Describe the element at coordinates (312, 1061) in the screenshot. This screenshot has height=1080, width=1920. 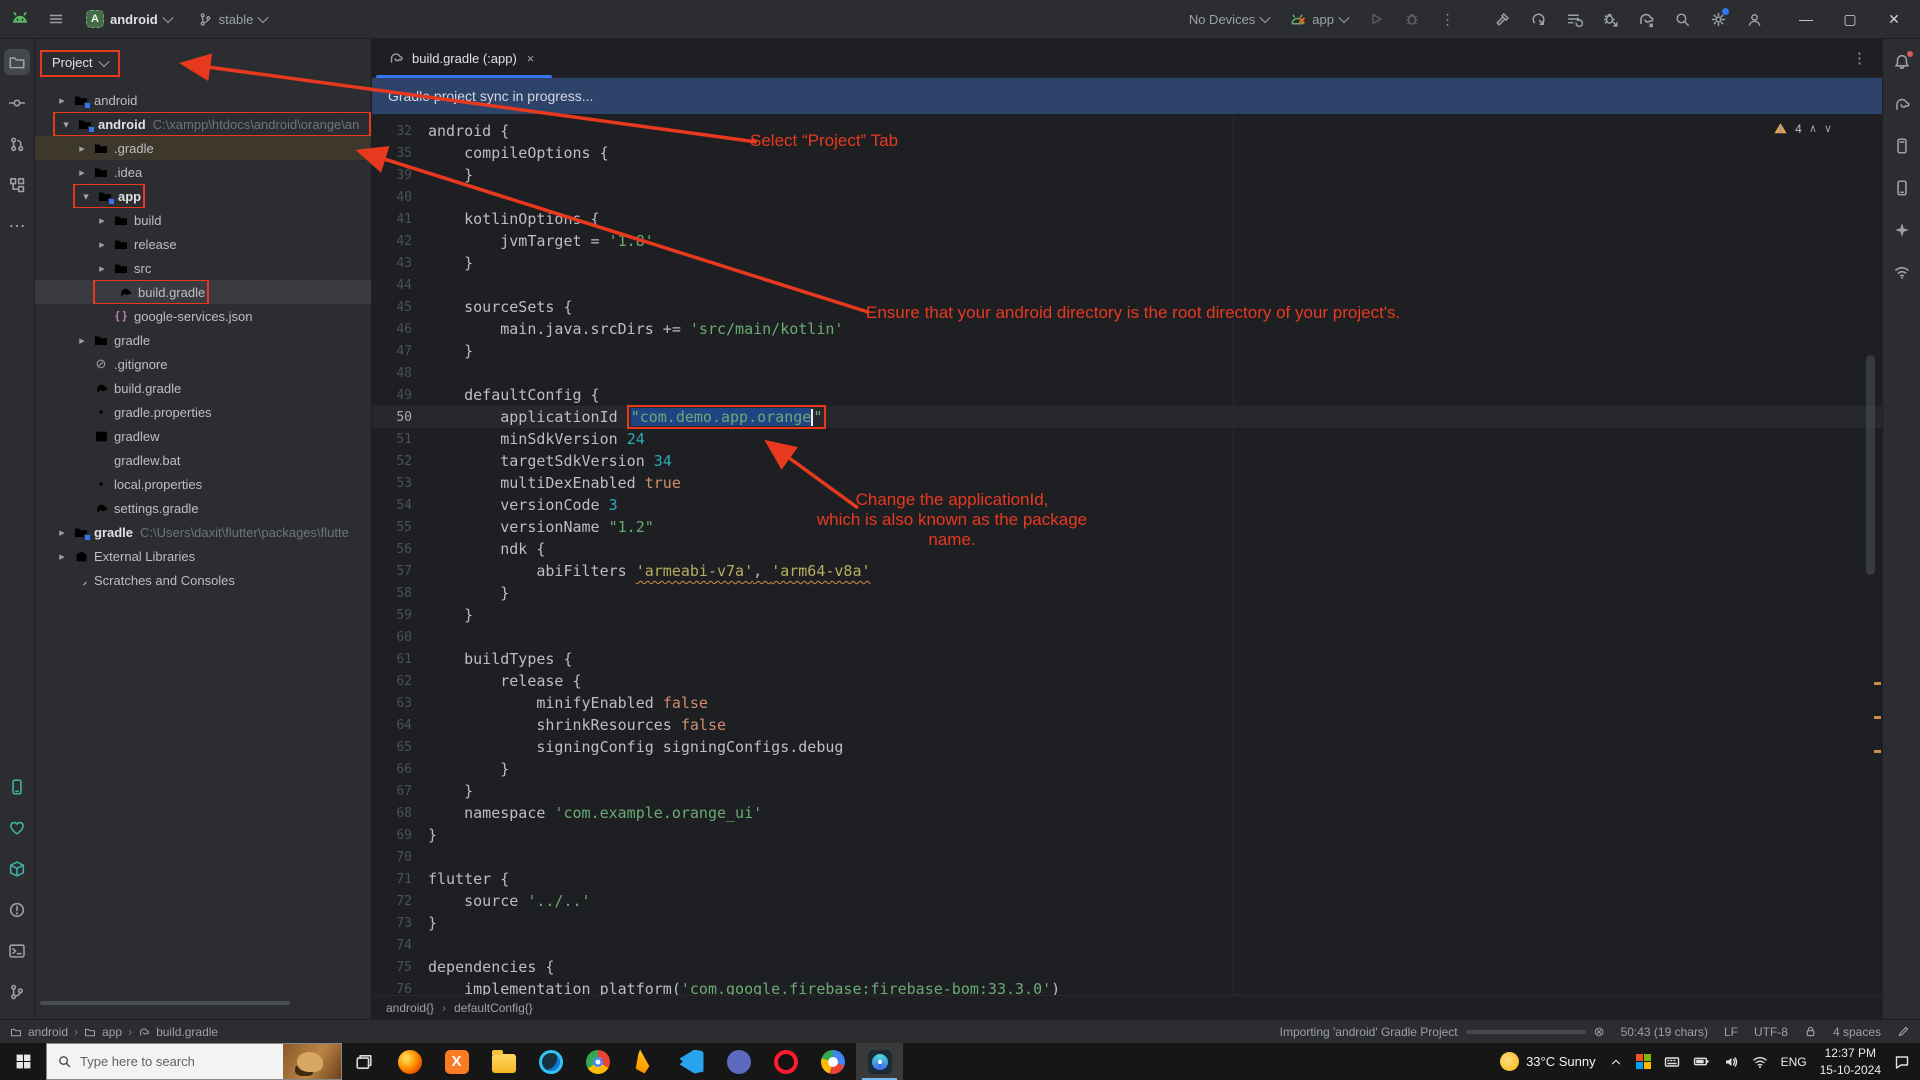
I see `search-highlight-image` at that location.